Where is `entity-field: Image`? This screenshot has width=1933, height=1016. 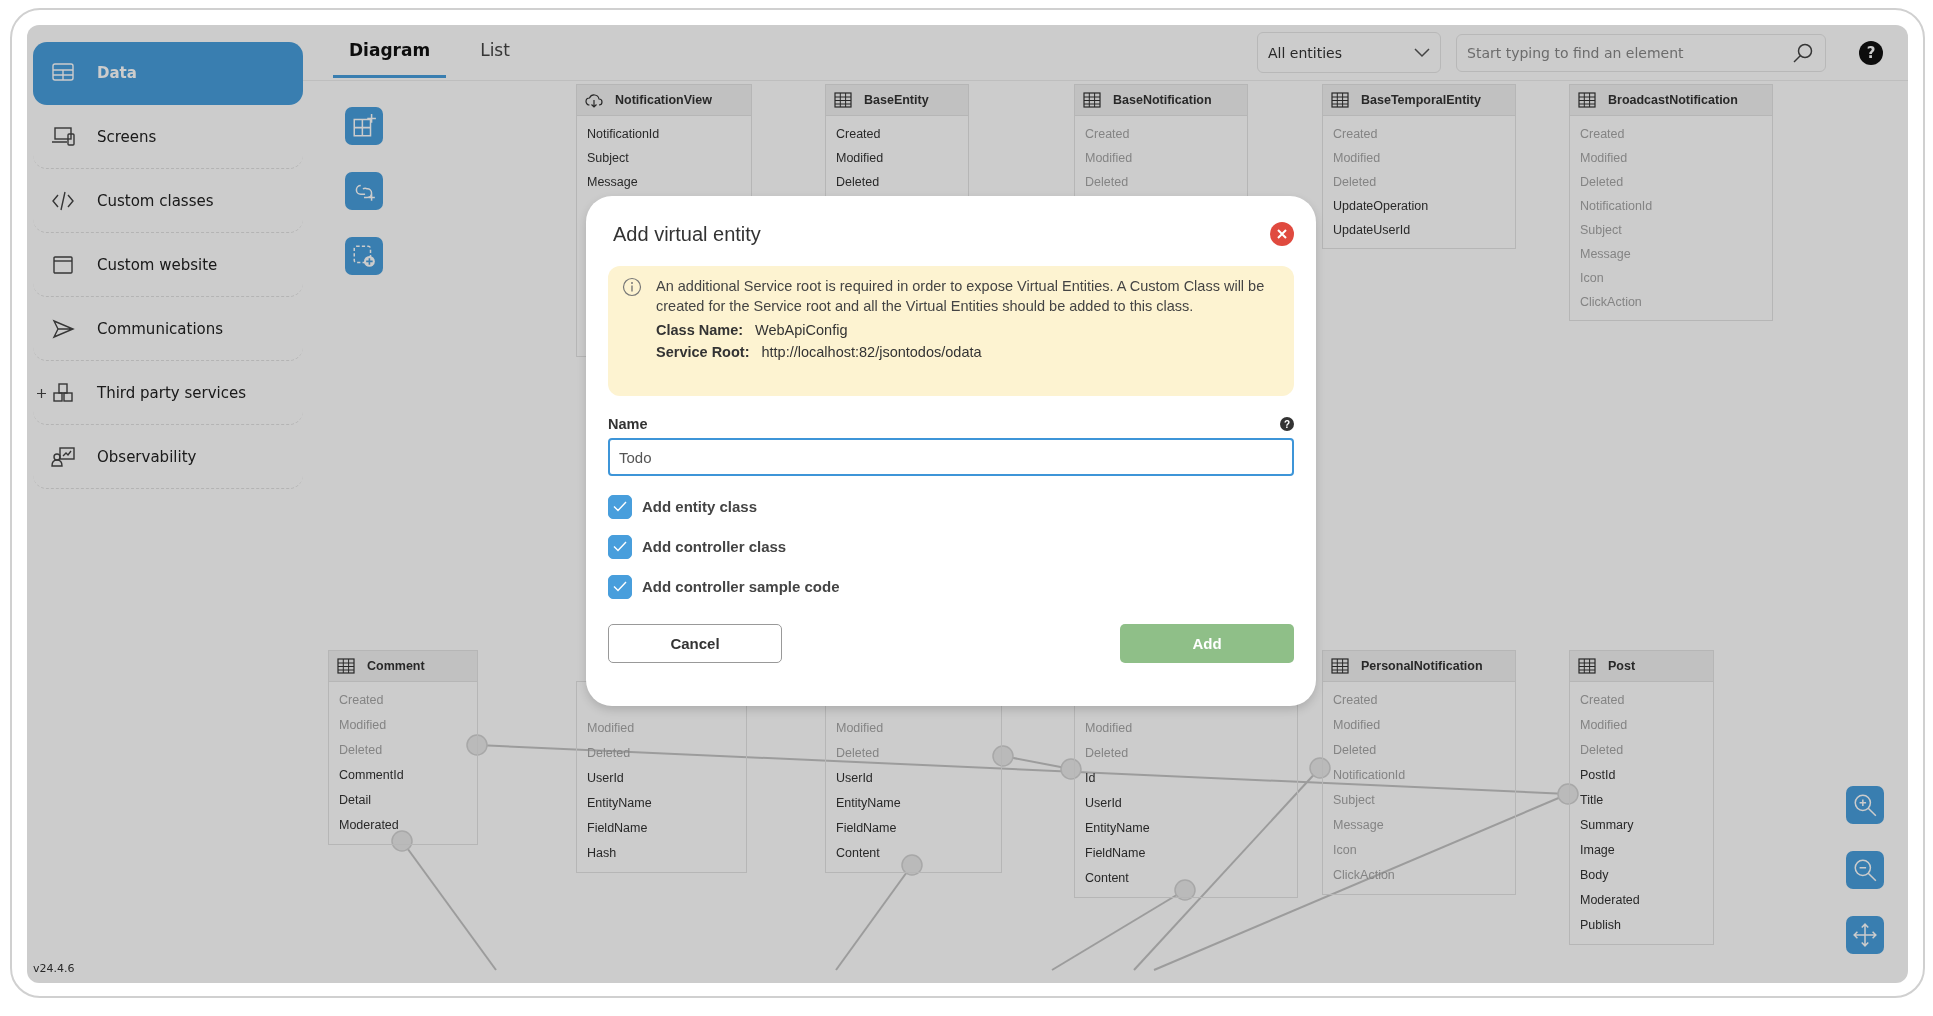
entity-field: Image is located at coordinates (1597, 850).